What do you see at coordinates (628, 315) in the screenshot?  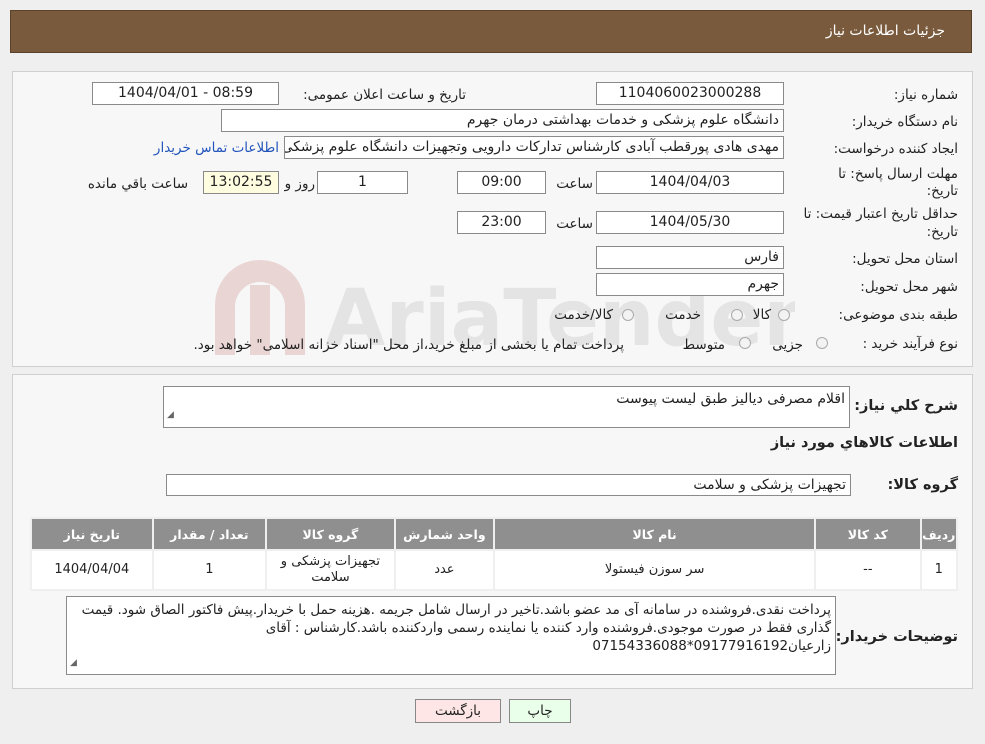 I see `category-radio-goods-service` at bounding box center [628, 315].